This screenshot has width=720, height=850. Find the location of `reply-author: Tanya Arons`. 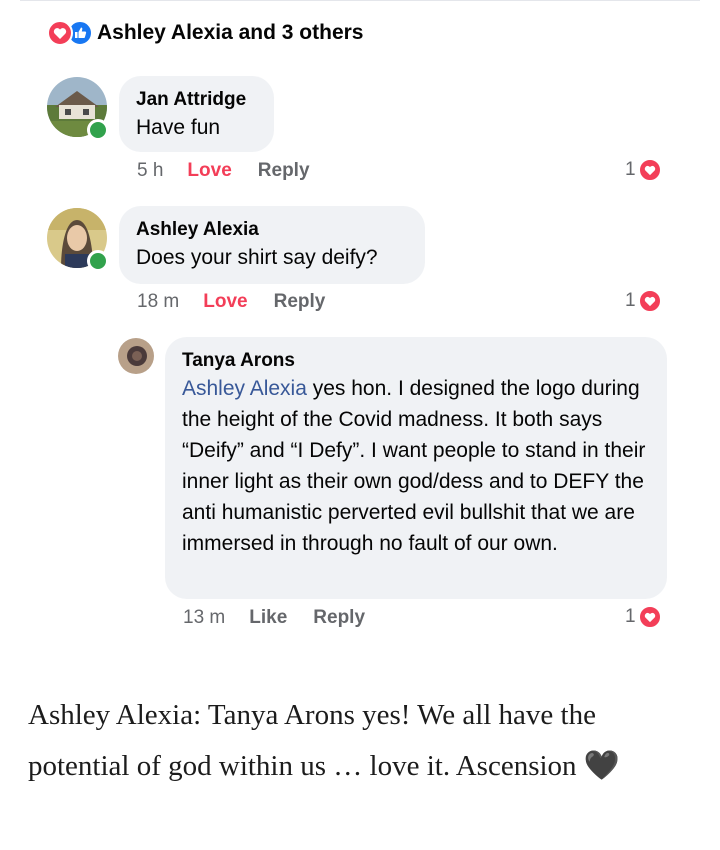

reply-author: Tanya Arons is located at coordinates (416, 361).